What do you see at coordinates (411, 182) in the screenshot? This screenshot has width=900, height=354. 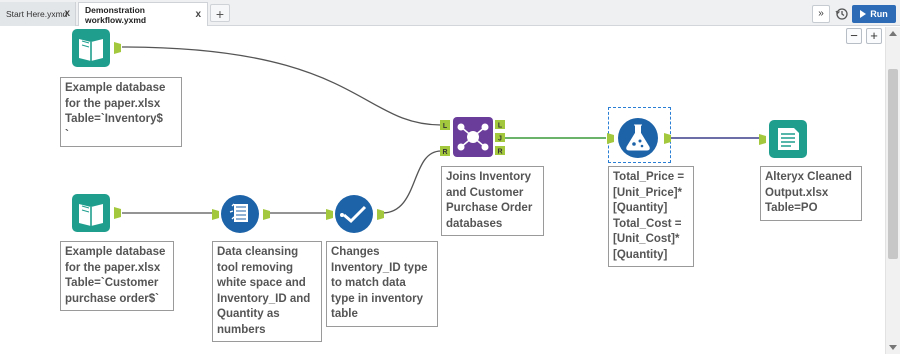 I see `connection-wire` at bounding box center [411, 182].